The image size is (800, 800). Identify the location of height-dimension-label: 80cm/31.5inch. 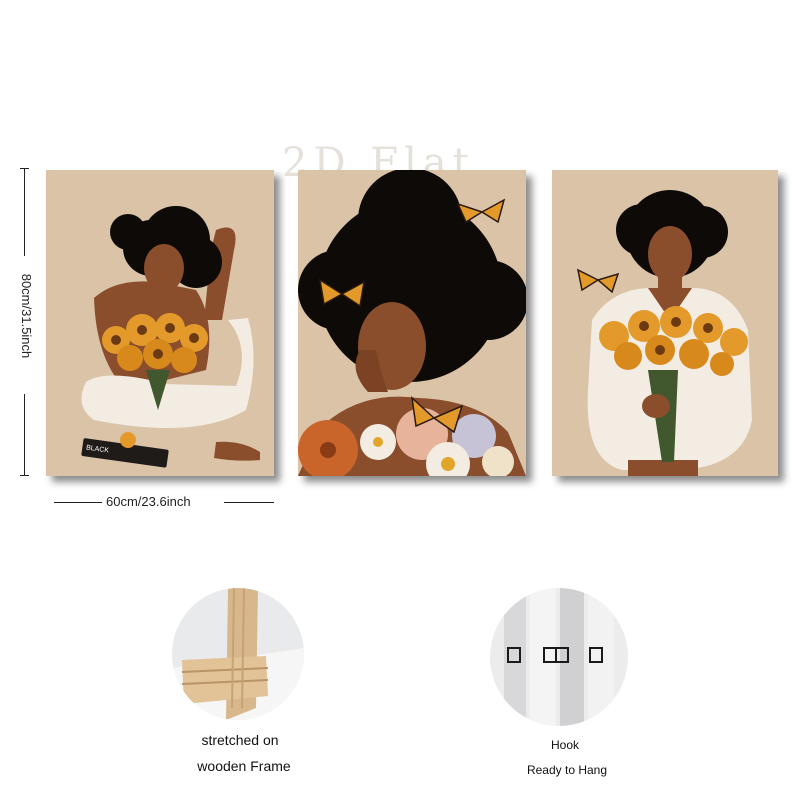
(26, 316).